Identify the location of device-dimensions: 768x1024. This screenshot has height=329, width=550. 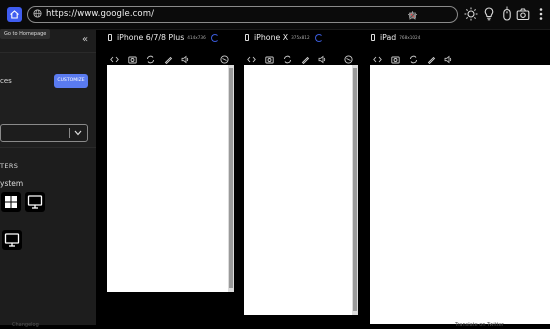
(410, 37).